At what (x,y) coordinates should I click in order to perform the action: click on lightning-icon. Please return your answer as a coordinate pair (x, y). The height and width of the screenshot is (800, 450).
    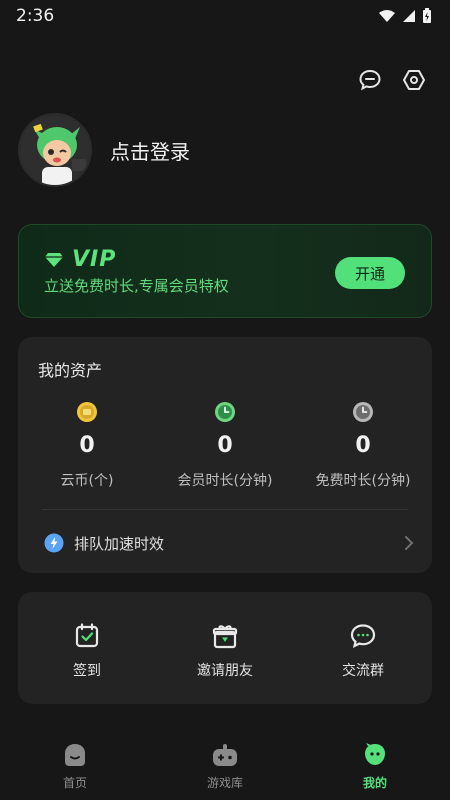
    Looking at the image, I should click on (54, 543).